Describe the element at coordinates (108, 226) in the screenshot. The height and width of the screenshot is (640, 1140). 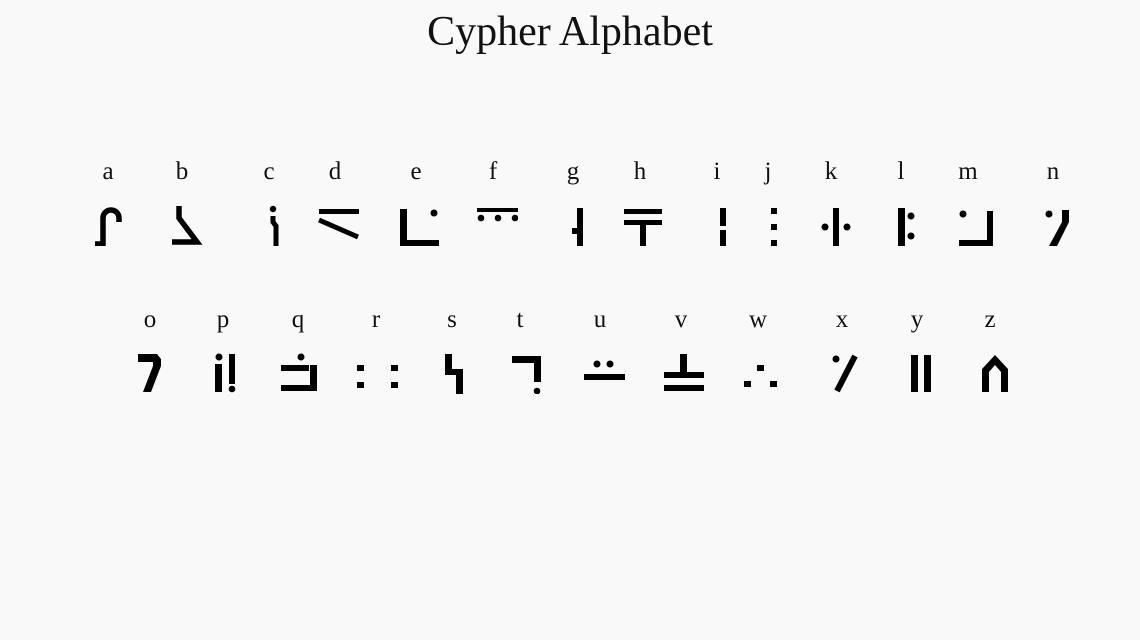
I see `hook-arch-icon` at that location.